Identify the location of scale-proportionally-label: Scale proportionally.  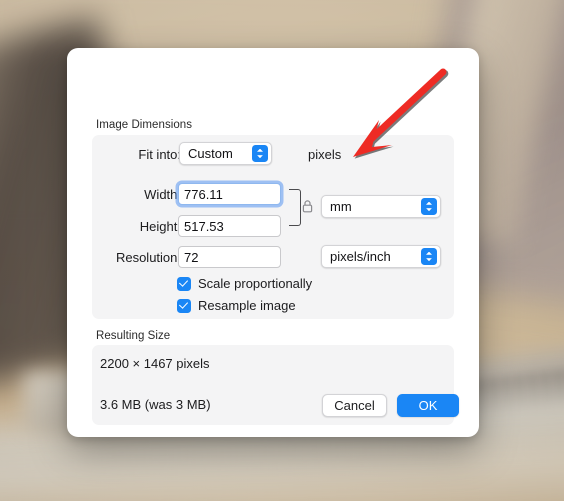
(255, 283).